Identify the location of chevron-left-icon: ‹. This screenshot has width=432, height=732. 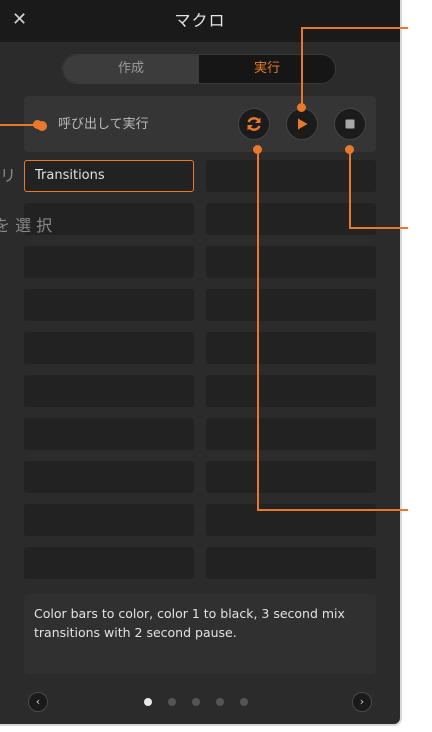
(38, 702).